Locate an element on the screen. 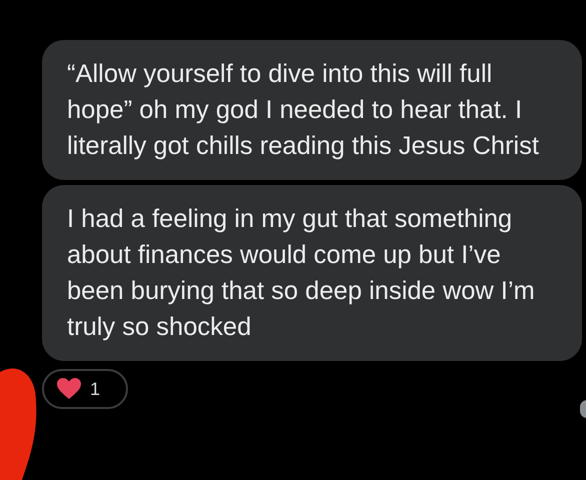 This screenshot has height=480, width=586. reaction-badge: 1 is located at coordinates (85, 389).